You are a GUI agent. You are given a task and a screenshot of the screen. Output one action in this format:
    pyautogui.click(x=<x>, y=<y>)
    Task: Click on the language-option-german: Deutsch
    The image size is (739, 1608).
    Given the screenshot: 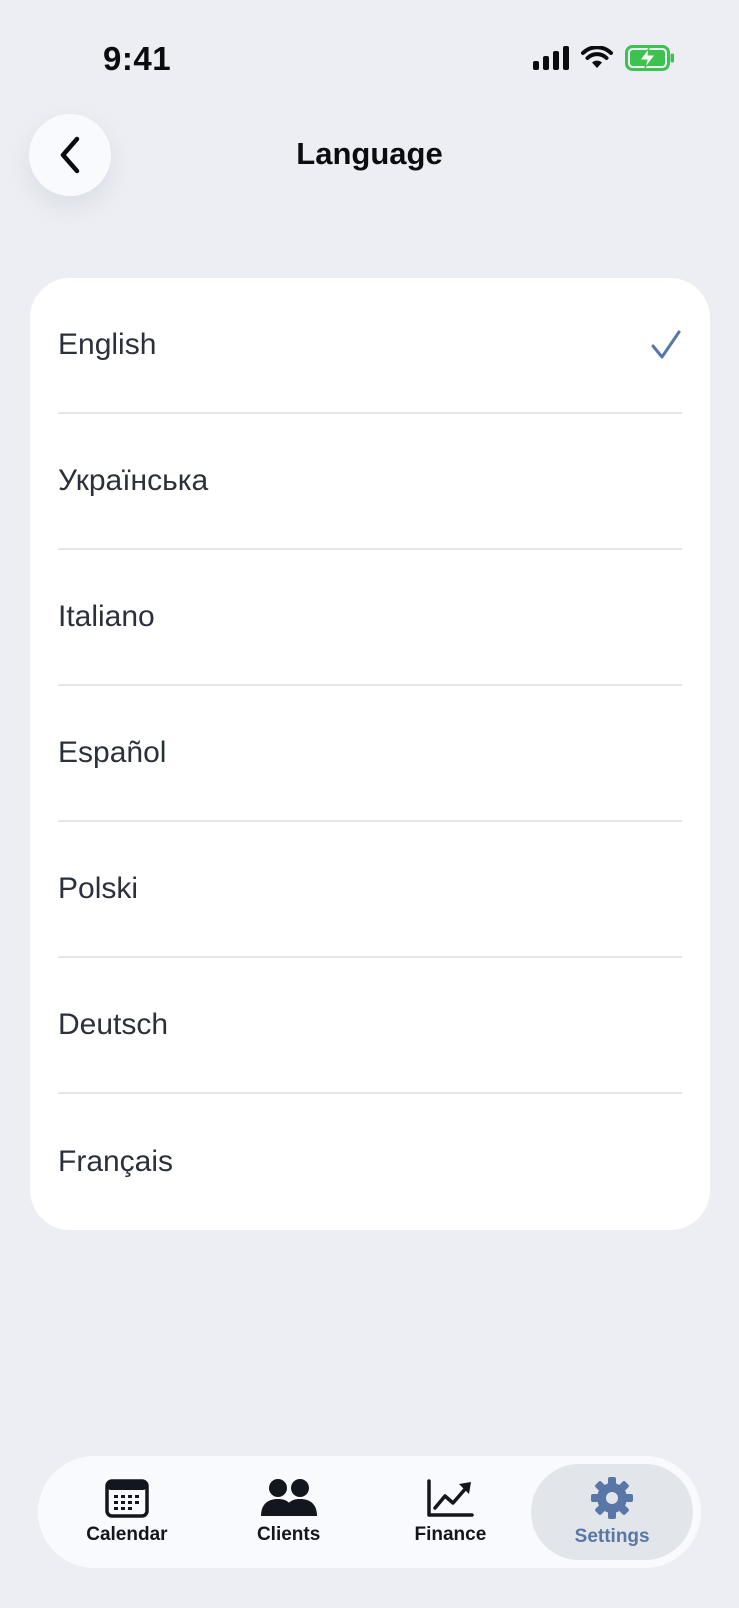 What is the action you would take?
    pyautogui.click(x=370, y=1026)
    